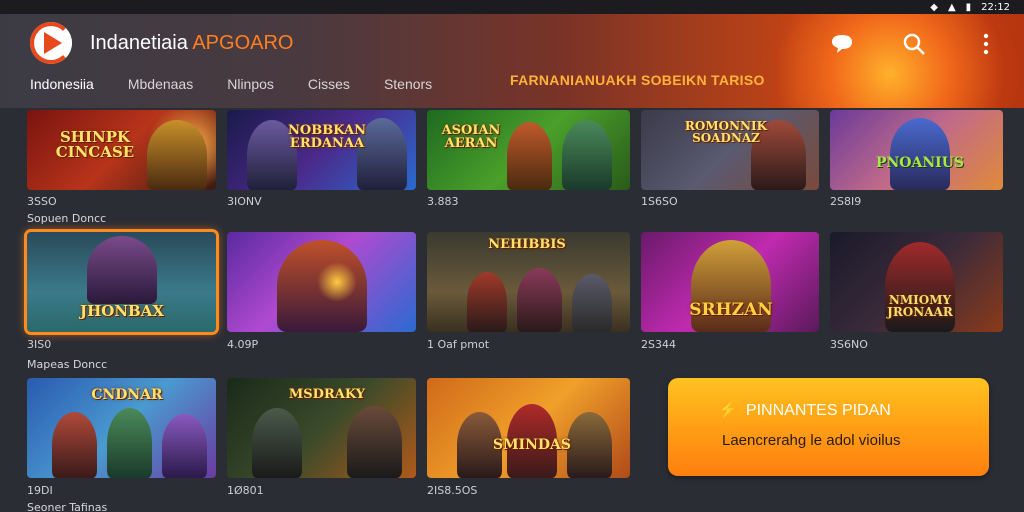  I want to click on cta-line1: PINNANTES PIDAN, so click(818, 410).